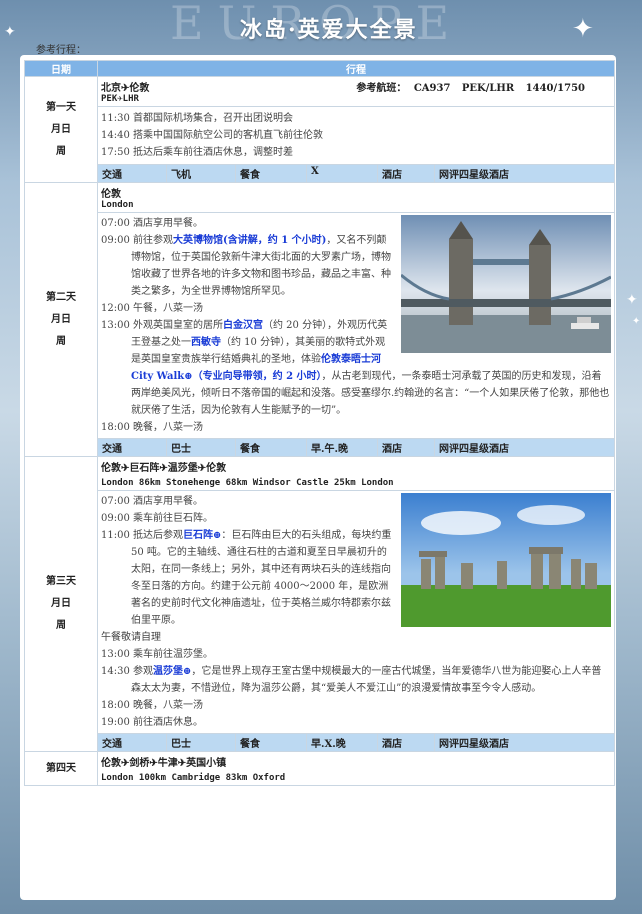 This screenshot has width=642, height=914. I want to click on day-cell: 第三天 月日 周, so click(61, 604).